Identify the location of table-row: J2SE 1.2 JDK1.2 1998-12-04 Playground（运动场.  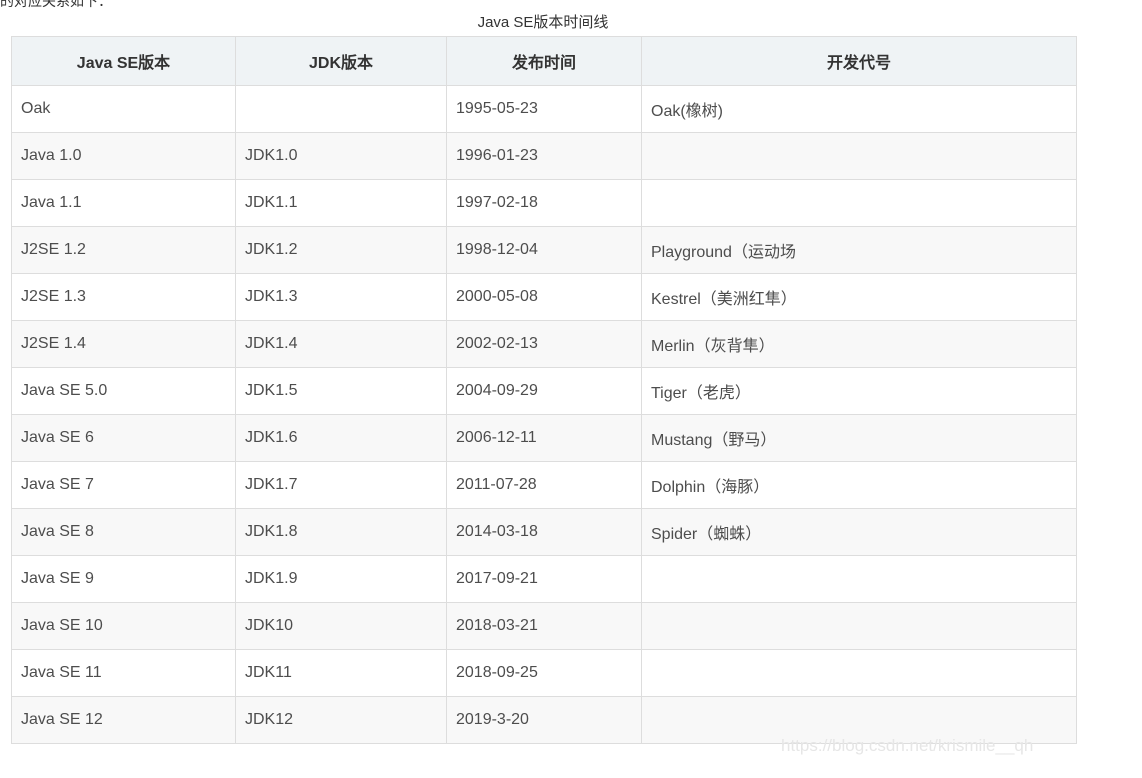
(544, 250).